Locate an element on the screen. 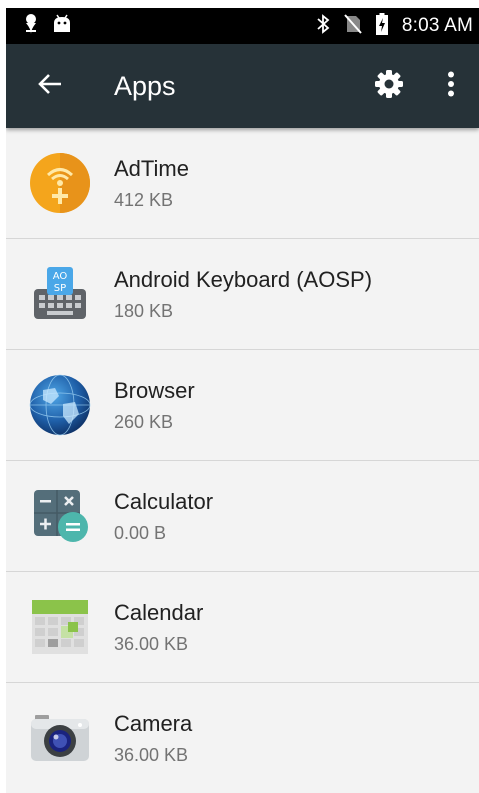 The height and width of the screenshot is (793, 479). app-row-android-keyboard: AO SP Android Keyboard (AOSP) 180 KB is located at coordinates (242, 294).